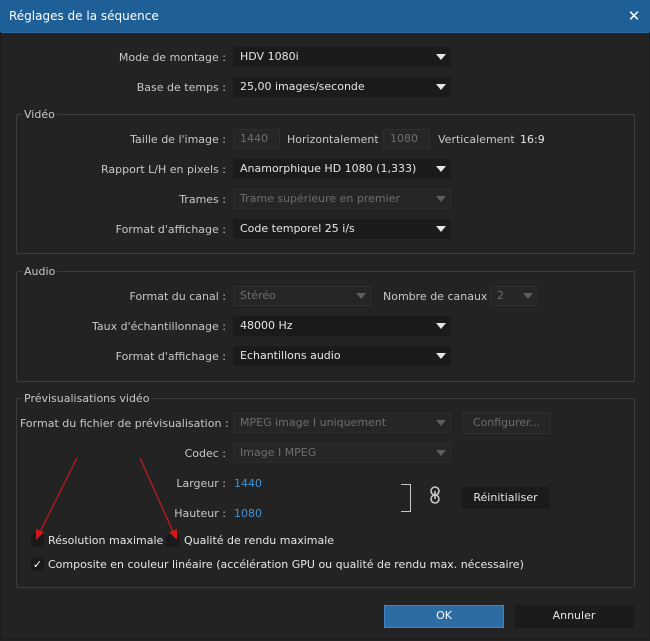 The height and width of the screenshot is (641, 650). What do you see at coordinates (266, 325) in the screenshot?
I see `sample-rate-value: 48000 Hz` at bounding box center [266, 325].